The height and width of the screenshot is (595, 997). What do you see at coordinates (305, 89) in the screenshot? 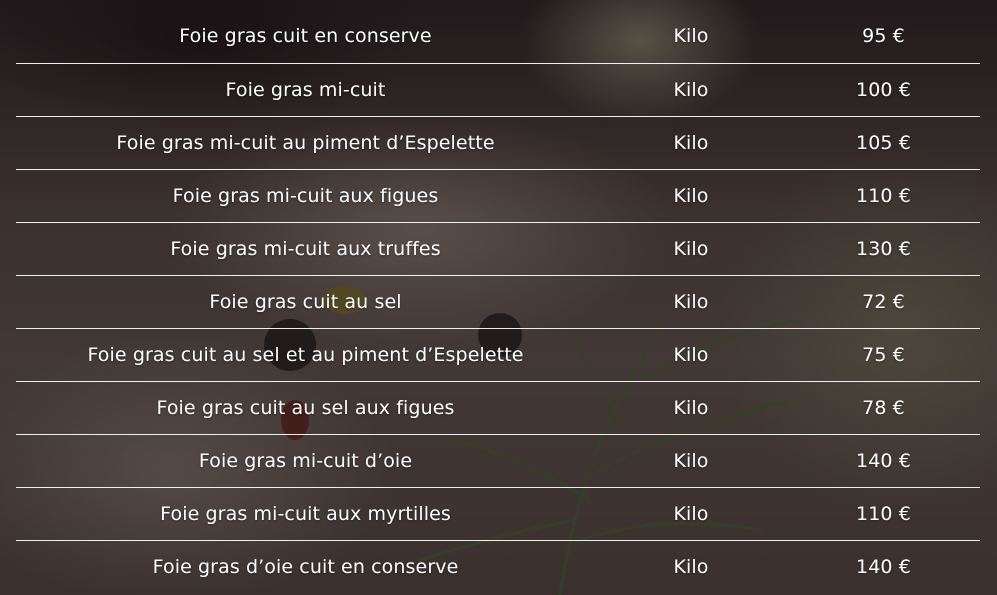
I see `product-name: Foie gras mi-cuit` at bounding box center [305, 89].